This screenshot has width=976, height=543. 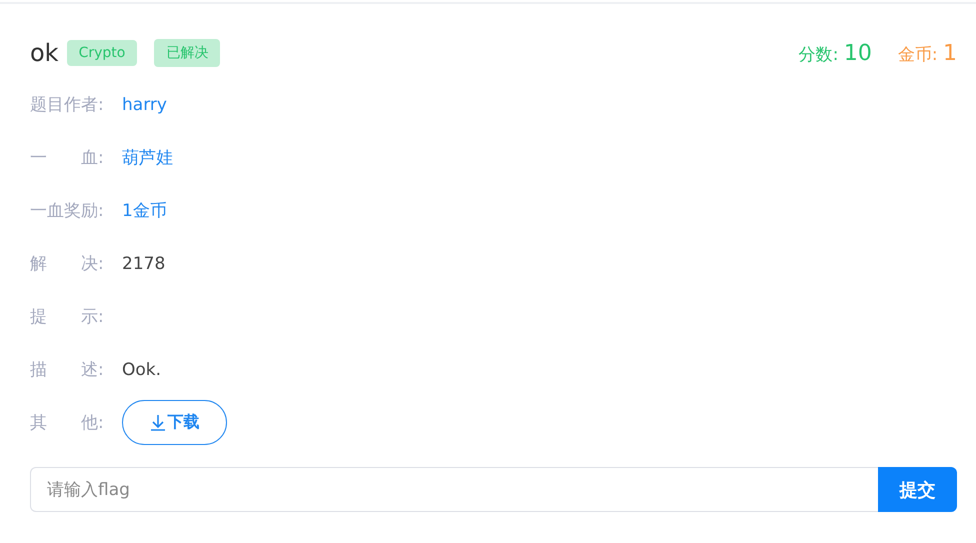 I want to click on field-label: 解 决:, so click(x=67, y=264).